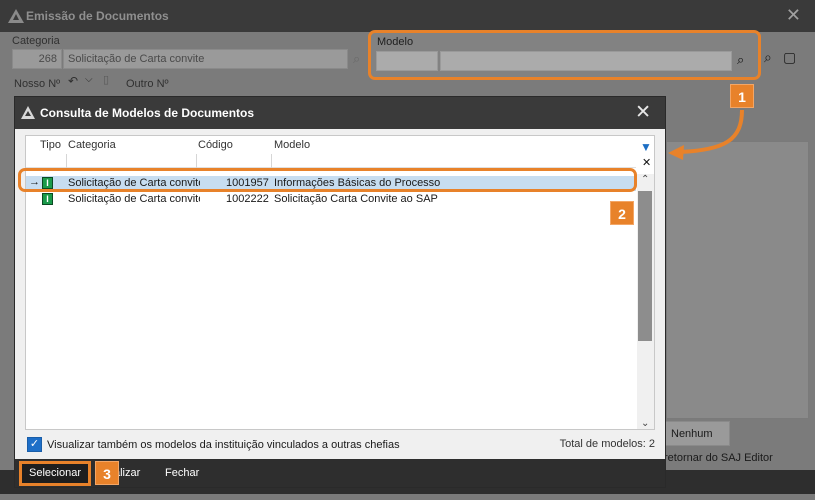 The width and height of the screenshot is (815, 500). I want to click on edit-document-icon: ⌕, so click(768, 57).